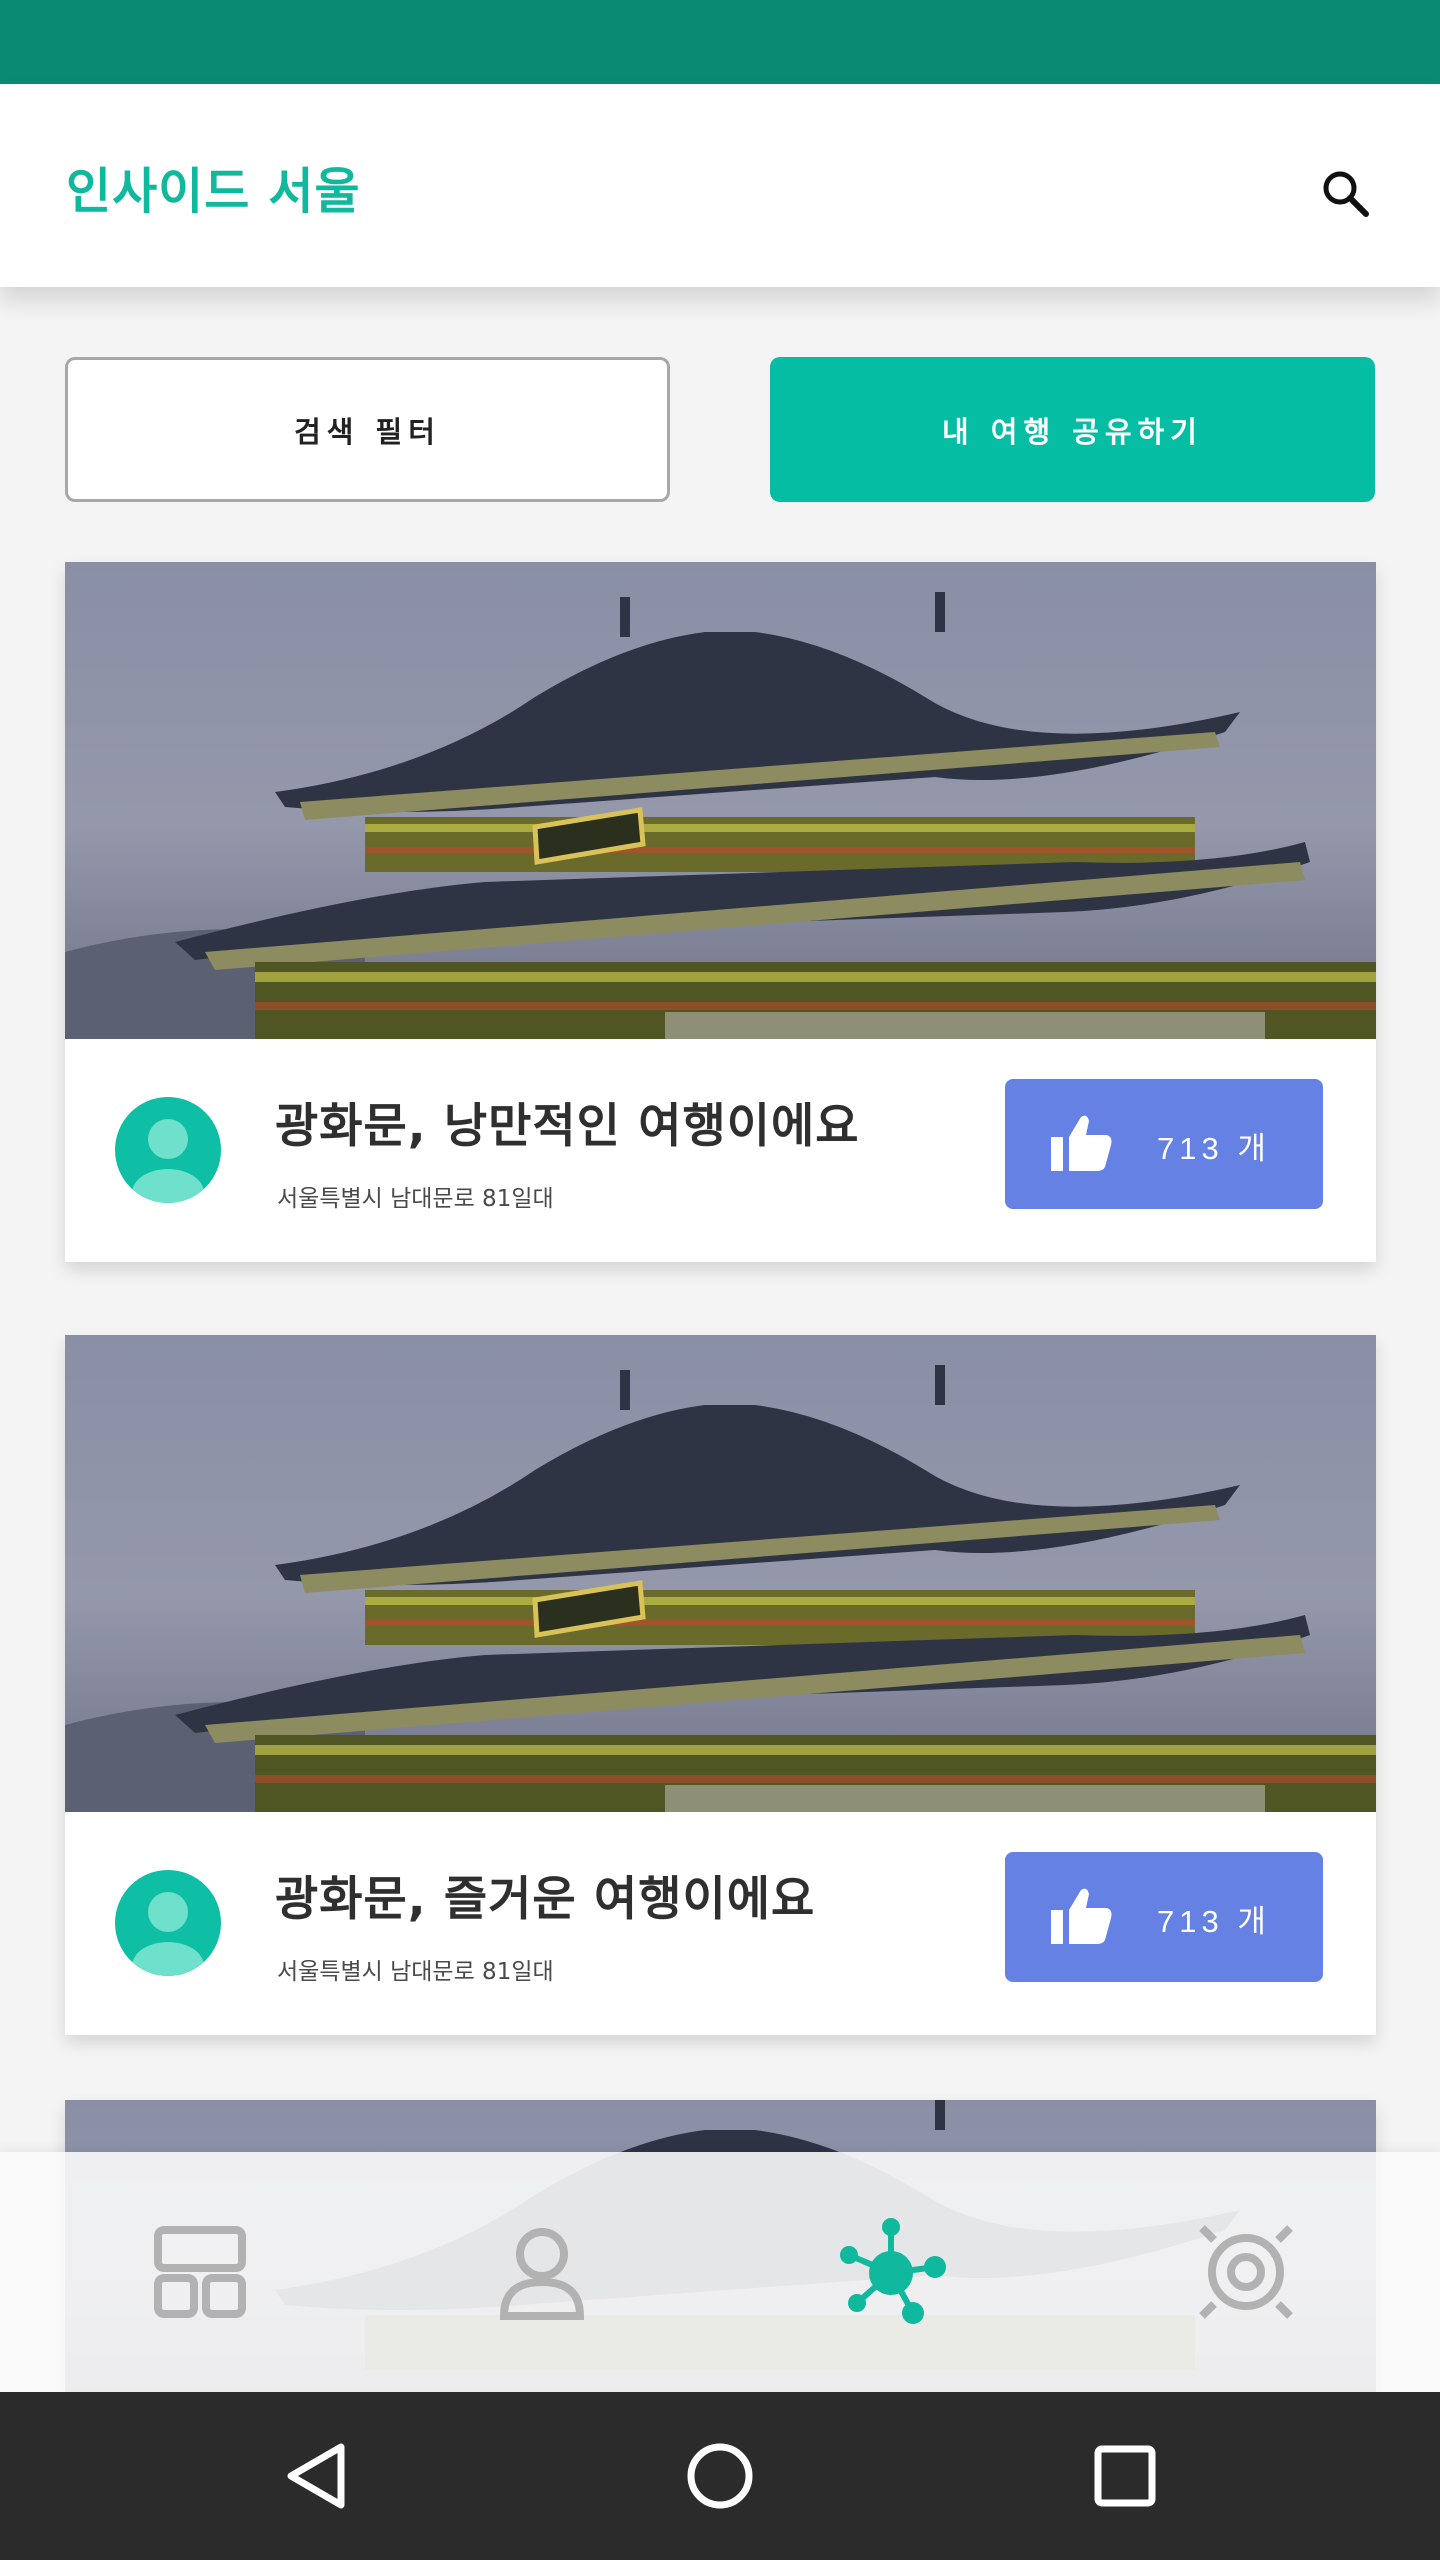 This screenshot has width=1440, height=2560. I want to click on tab-dashboard, so click(200, 2272).